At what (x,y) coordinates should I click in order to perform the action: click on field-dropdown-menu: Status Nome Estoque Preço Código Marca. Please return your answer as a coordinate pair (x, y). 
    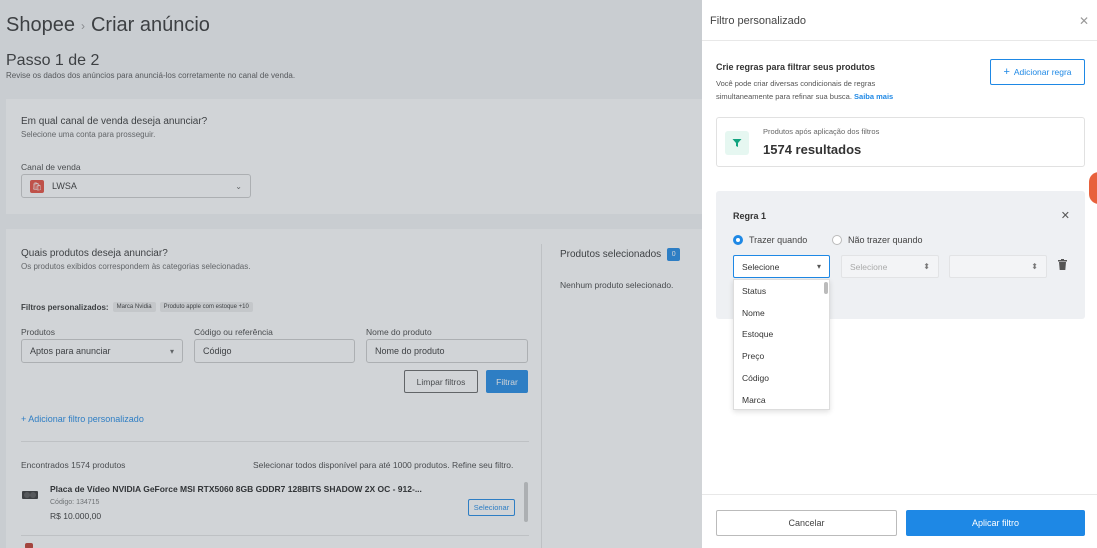
    Looking at the image, I should click on (781, 344).